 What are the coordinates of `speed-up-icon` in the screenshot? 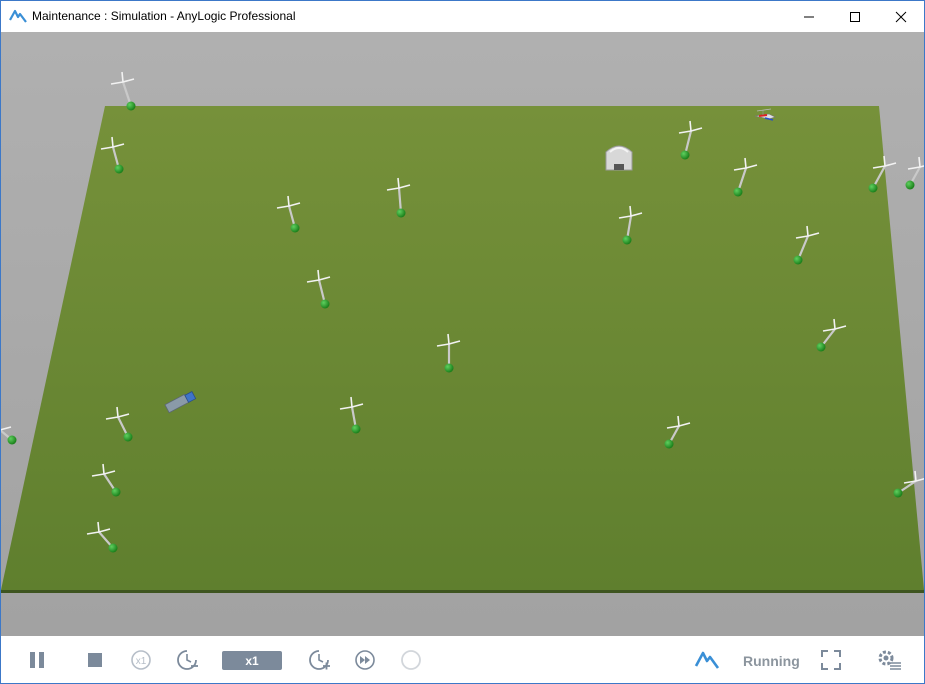 It's located at (319, 660).